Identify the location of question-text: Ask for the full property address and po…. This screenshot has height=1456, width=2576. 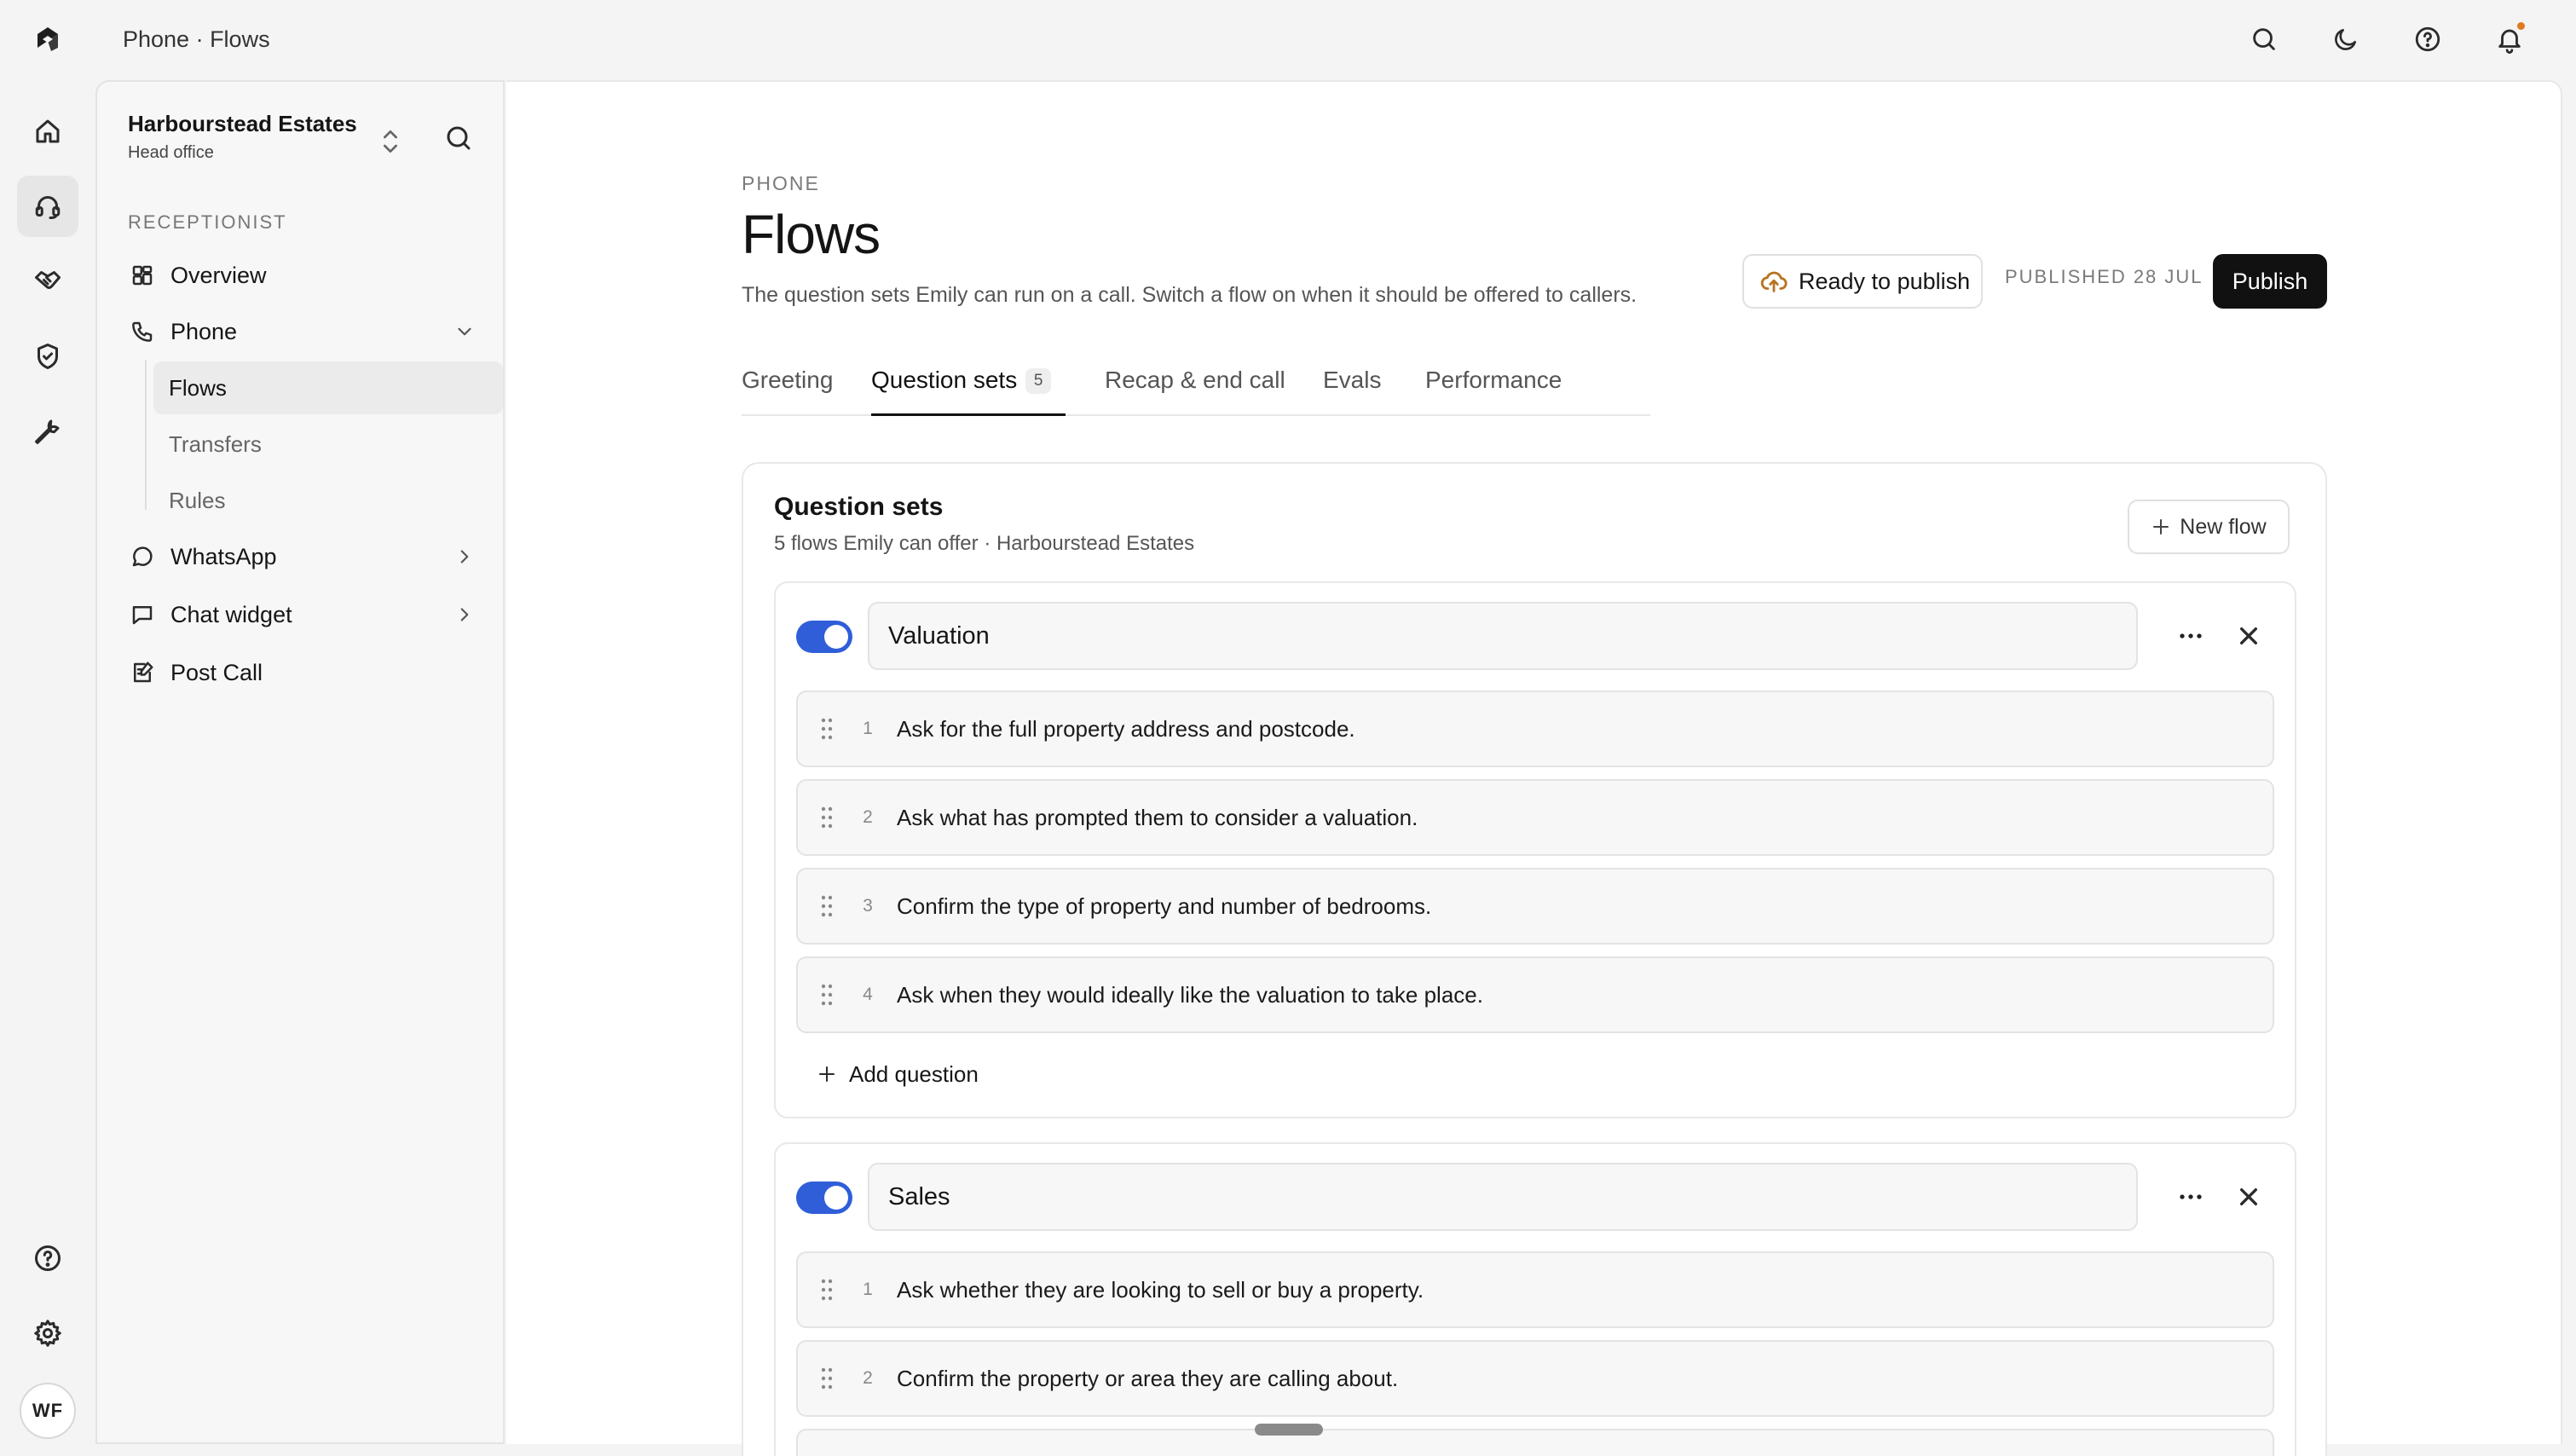
(1126, 729).